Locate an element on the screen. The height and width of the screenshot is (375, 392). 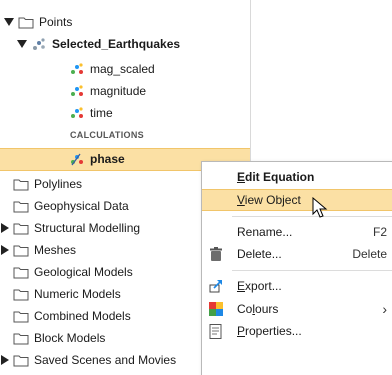
tree-item-saved-scenes: Saved Scenes and Movies is located at coordinates (88, 360).